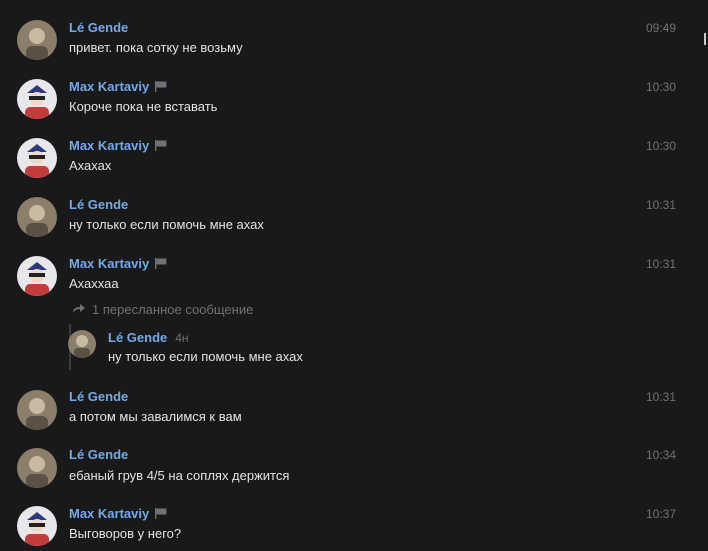 The image size is (708, 551). What do you see at coordinates (705, 39) in the screenshot?
I see `scrollbar` at bounding box center [705, 39].